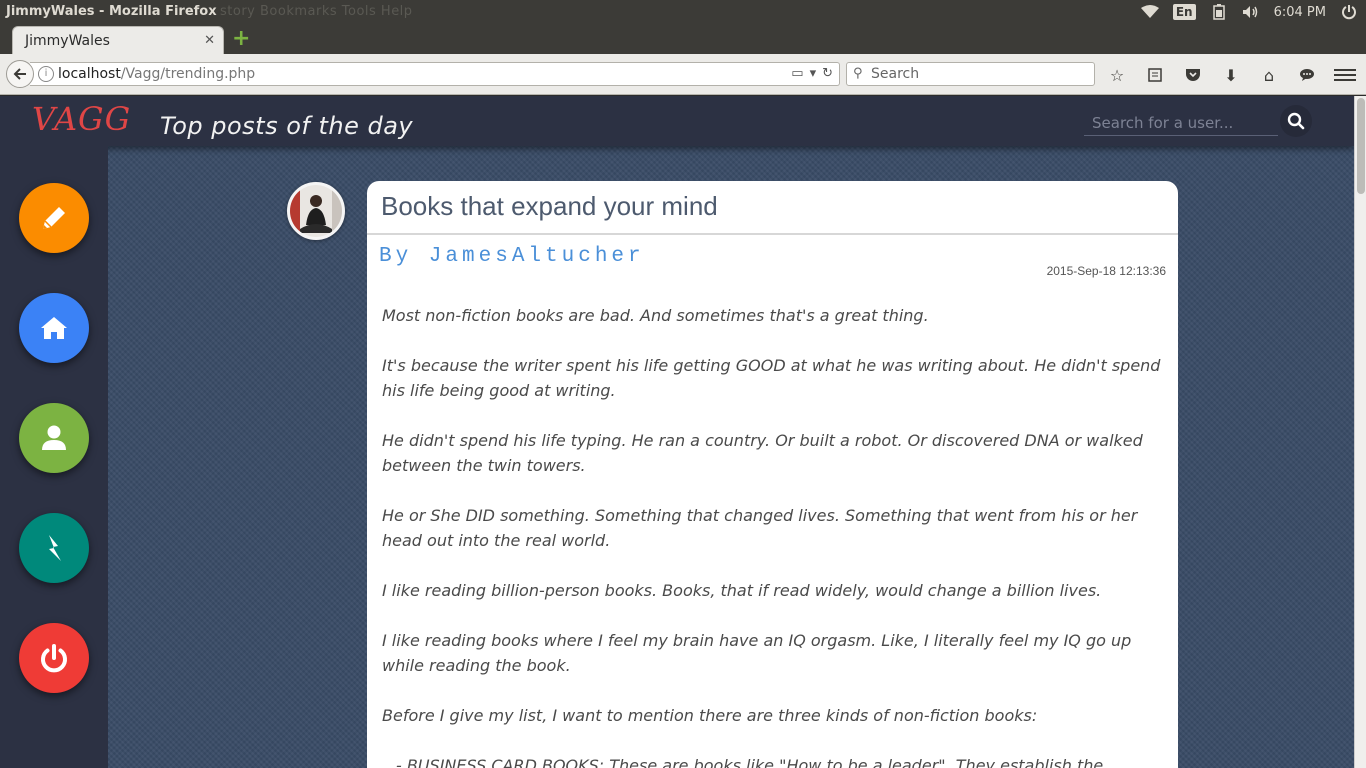 The height and width of the screenshot is (768, 1366). Describe the element at coordinates (435, 74) in the screenshot. I see `url-bar: i localhost/Vagg/trending.php ▭ ▾ ↻` at that location.